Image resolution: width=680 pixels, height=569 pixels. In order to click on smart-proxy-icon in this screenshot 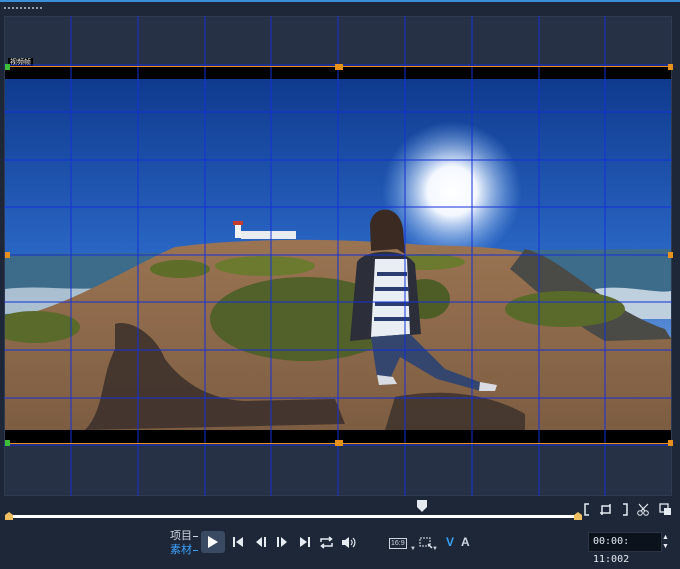, I will do `click(426, 543)`.